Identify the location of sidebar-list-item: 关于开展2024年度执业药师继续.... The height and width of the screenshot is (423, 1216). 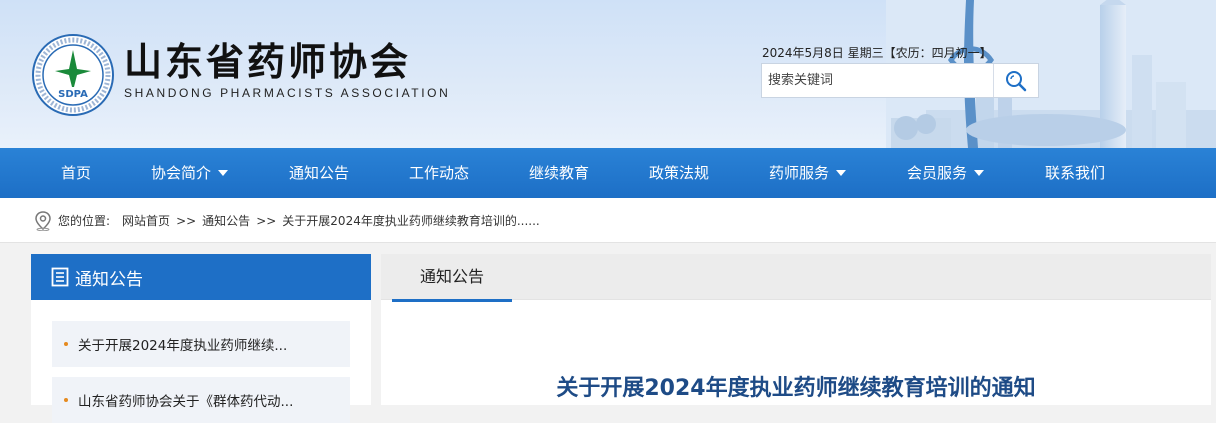
(201, 344).